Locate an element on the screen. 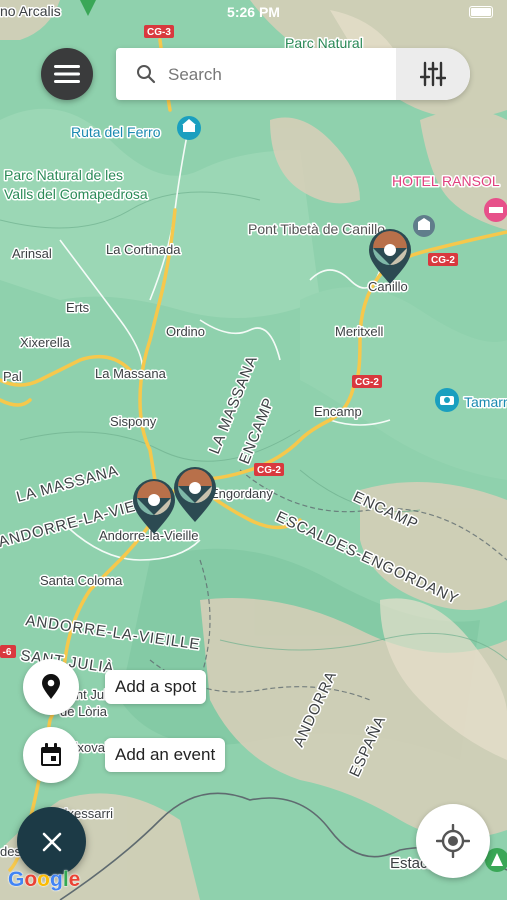 The width and height of the screenshot is (507, 900). tamarro-camera-icon is located at coordinates (447, 400).